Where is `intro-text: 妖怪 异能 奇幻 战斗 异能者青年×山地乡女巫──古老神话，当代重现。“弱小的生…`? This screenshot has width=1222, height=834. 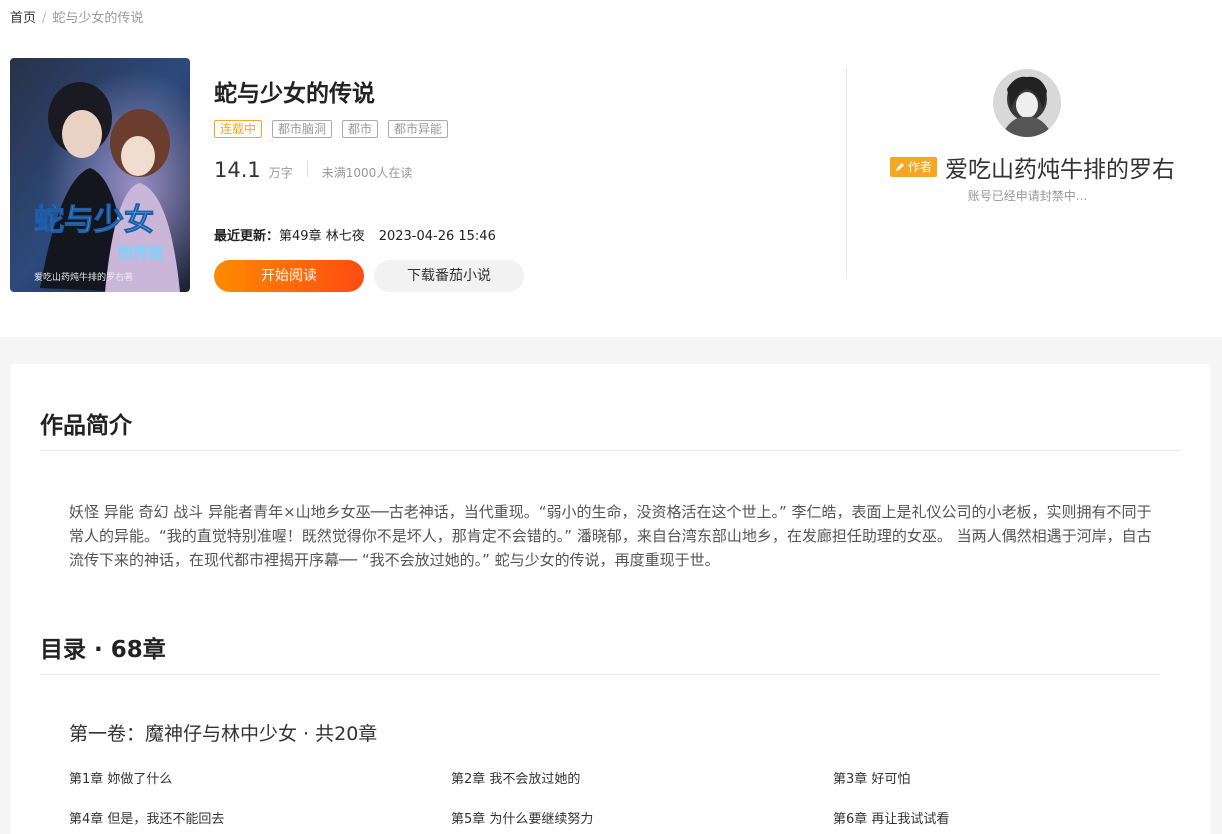 intro-text: 妖怪 异能 奇幻 战斗 异能者青年×山地乡女巫──古老神话，当代重现。“弱小的生… is located at coordinates (610, 536).